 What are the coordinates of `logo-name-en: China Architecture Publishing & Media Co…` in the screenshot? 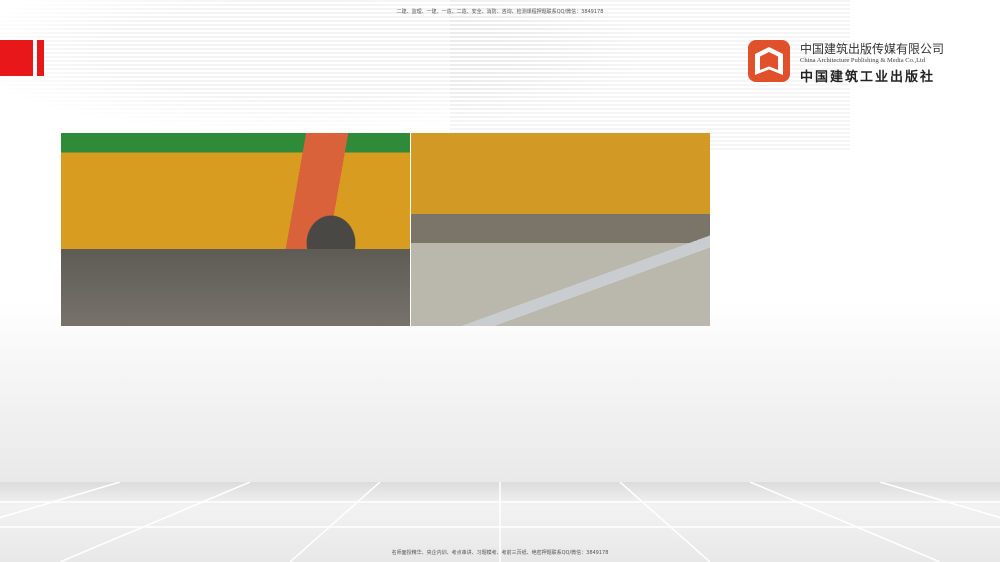 It's located at (863, 60).